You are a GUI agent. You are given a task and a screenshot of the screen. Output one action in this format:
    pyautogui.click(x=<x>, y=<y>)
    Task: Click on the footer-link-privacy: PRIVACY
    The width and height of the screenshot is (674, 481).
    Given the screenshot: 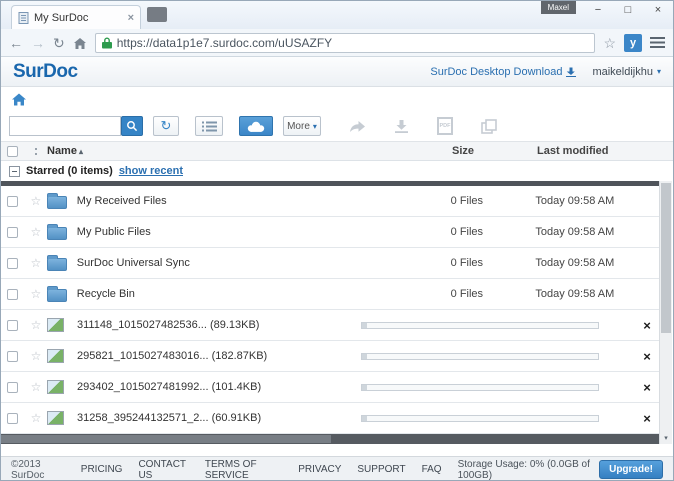 What is the action you would take?
    pyautogui.click(x=319, y=469)
    